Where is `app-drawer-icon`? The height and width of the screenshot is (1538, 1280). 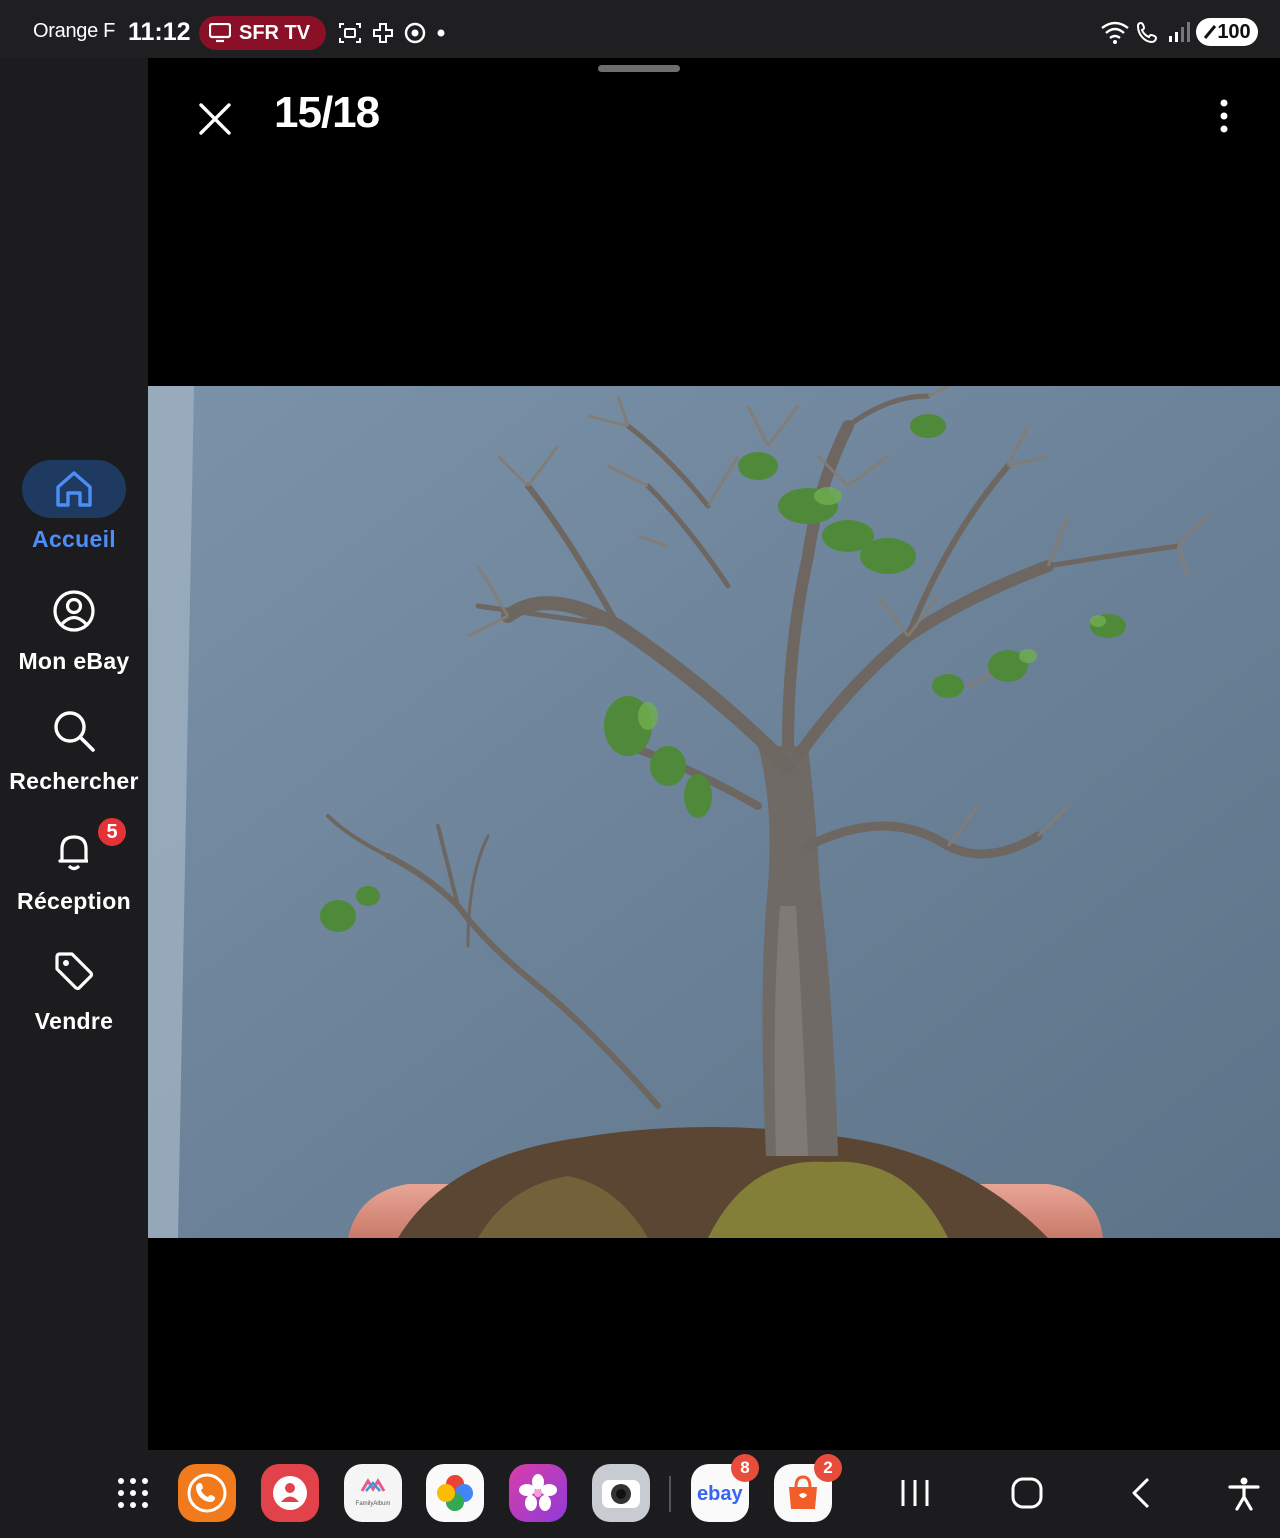
app-drawer-icon is located at coordinates (133, 1493).